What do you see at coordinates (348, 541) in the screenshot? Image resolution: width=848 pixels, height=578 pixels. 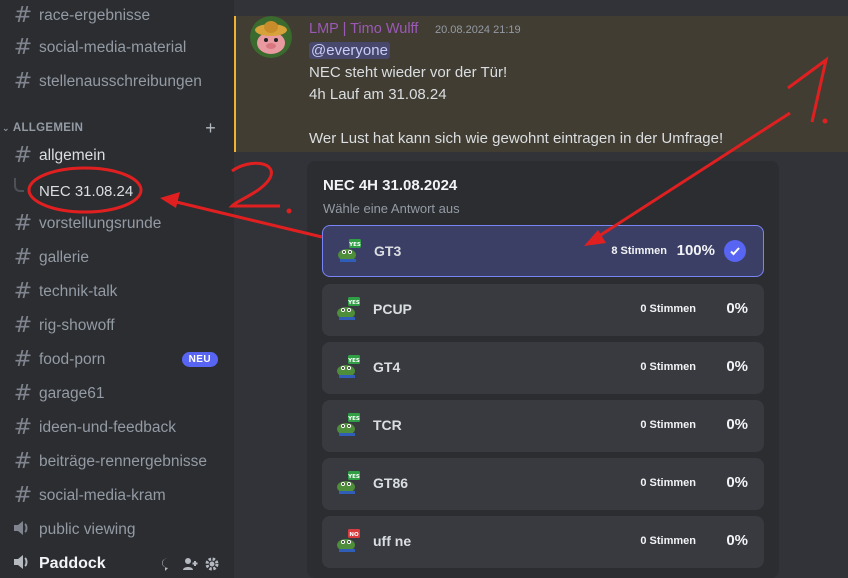 I see `pepe-no-icon: NO` at bounding box center [348, 541].